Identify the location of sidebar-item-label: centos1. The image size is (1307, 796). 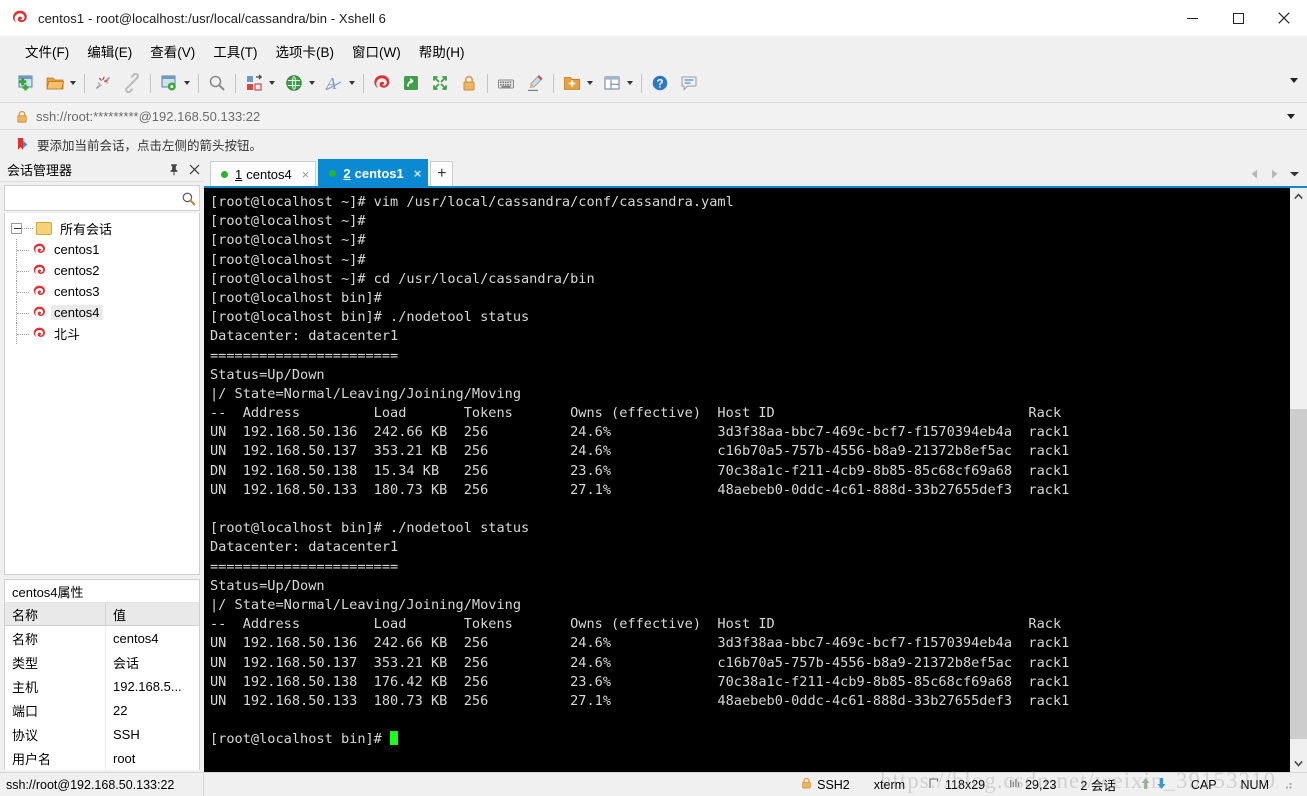
(77, 249).